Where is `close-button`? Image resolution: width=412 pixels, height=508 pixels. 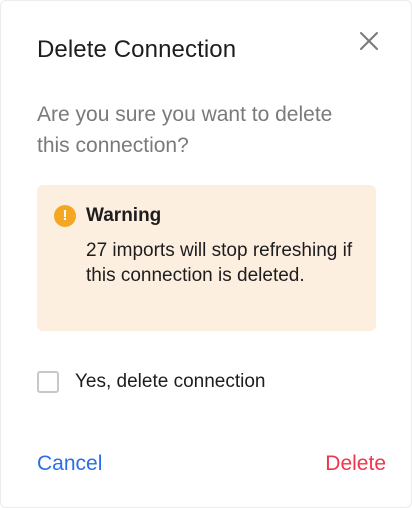
close-button is located at coordinates (369, 41).